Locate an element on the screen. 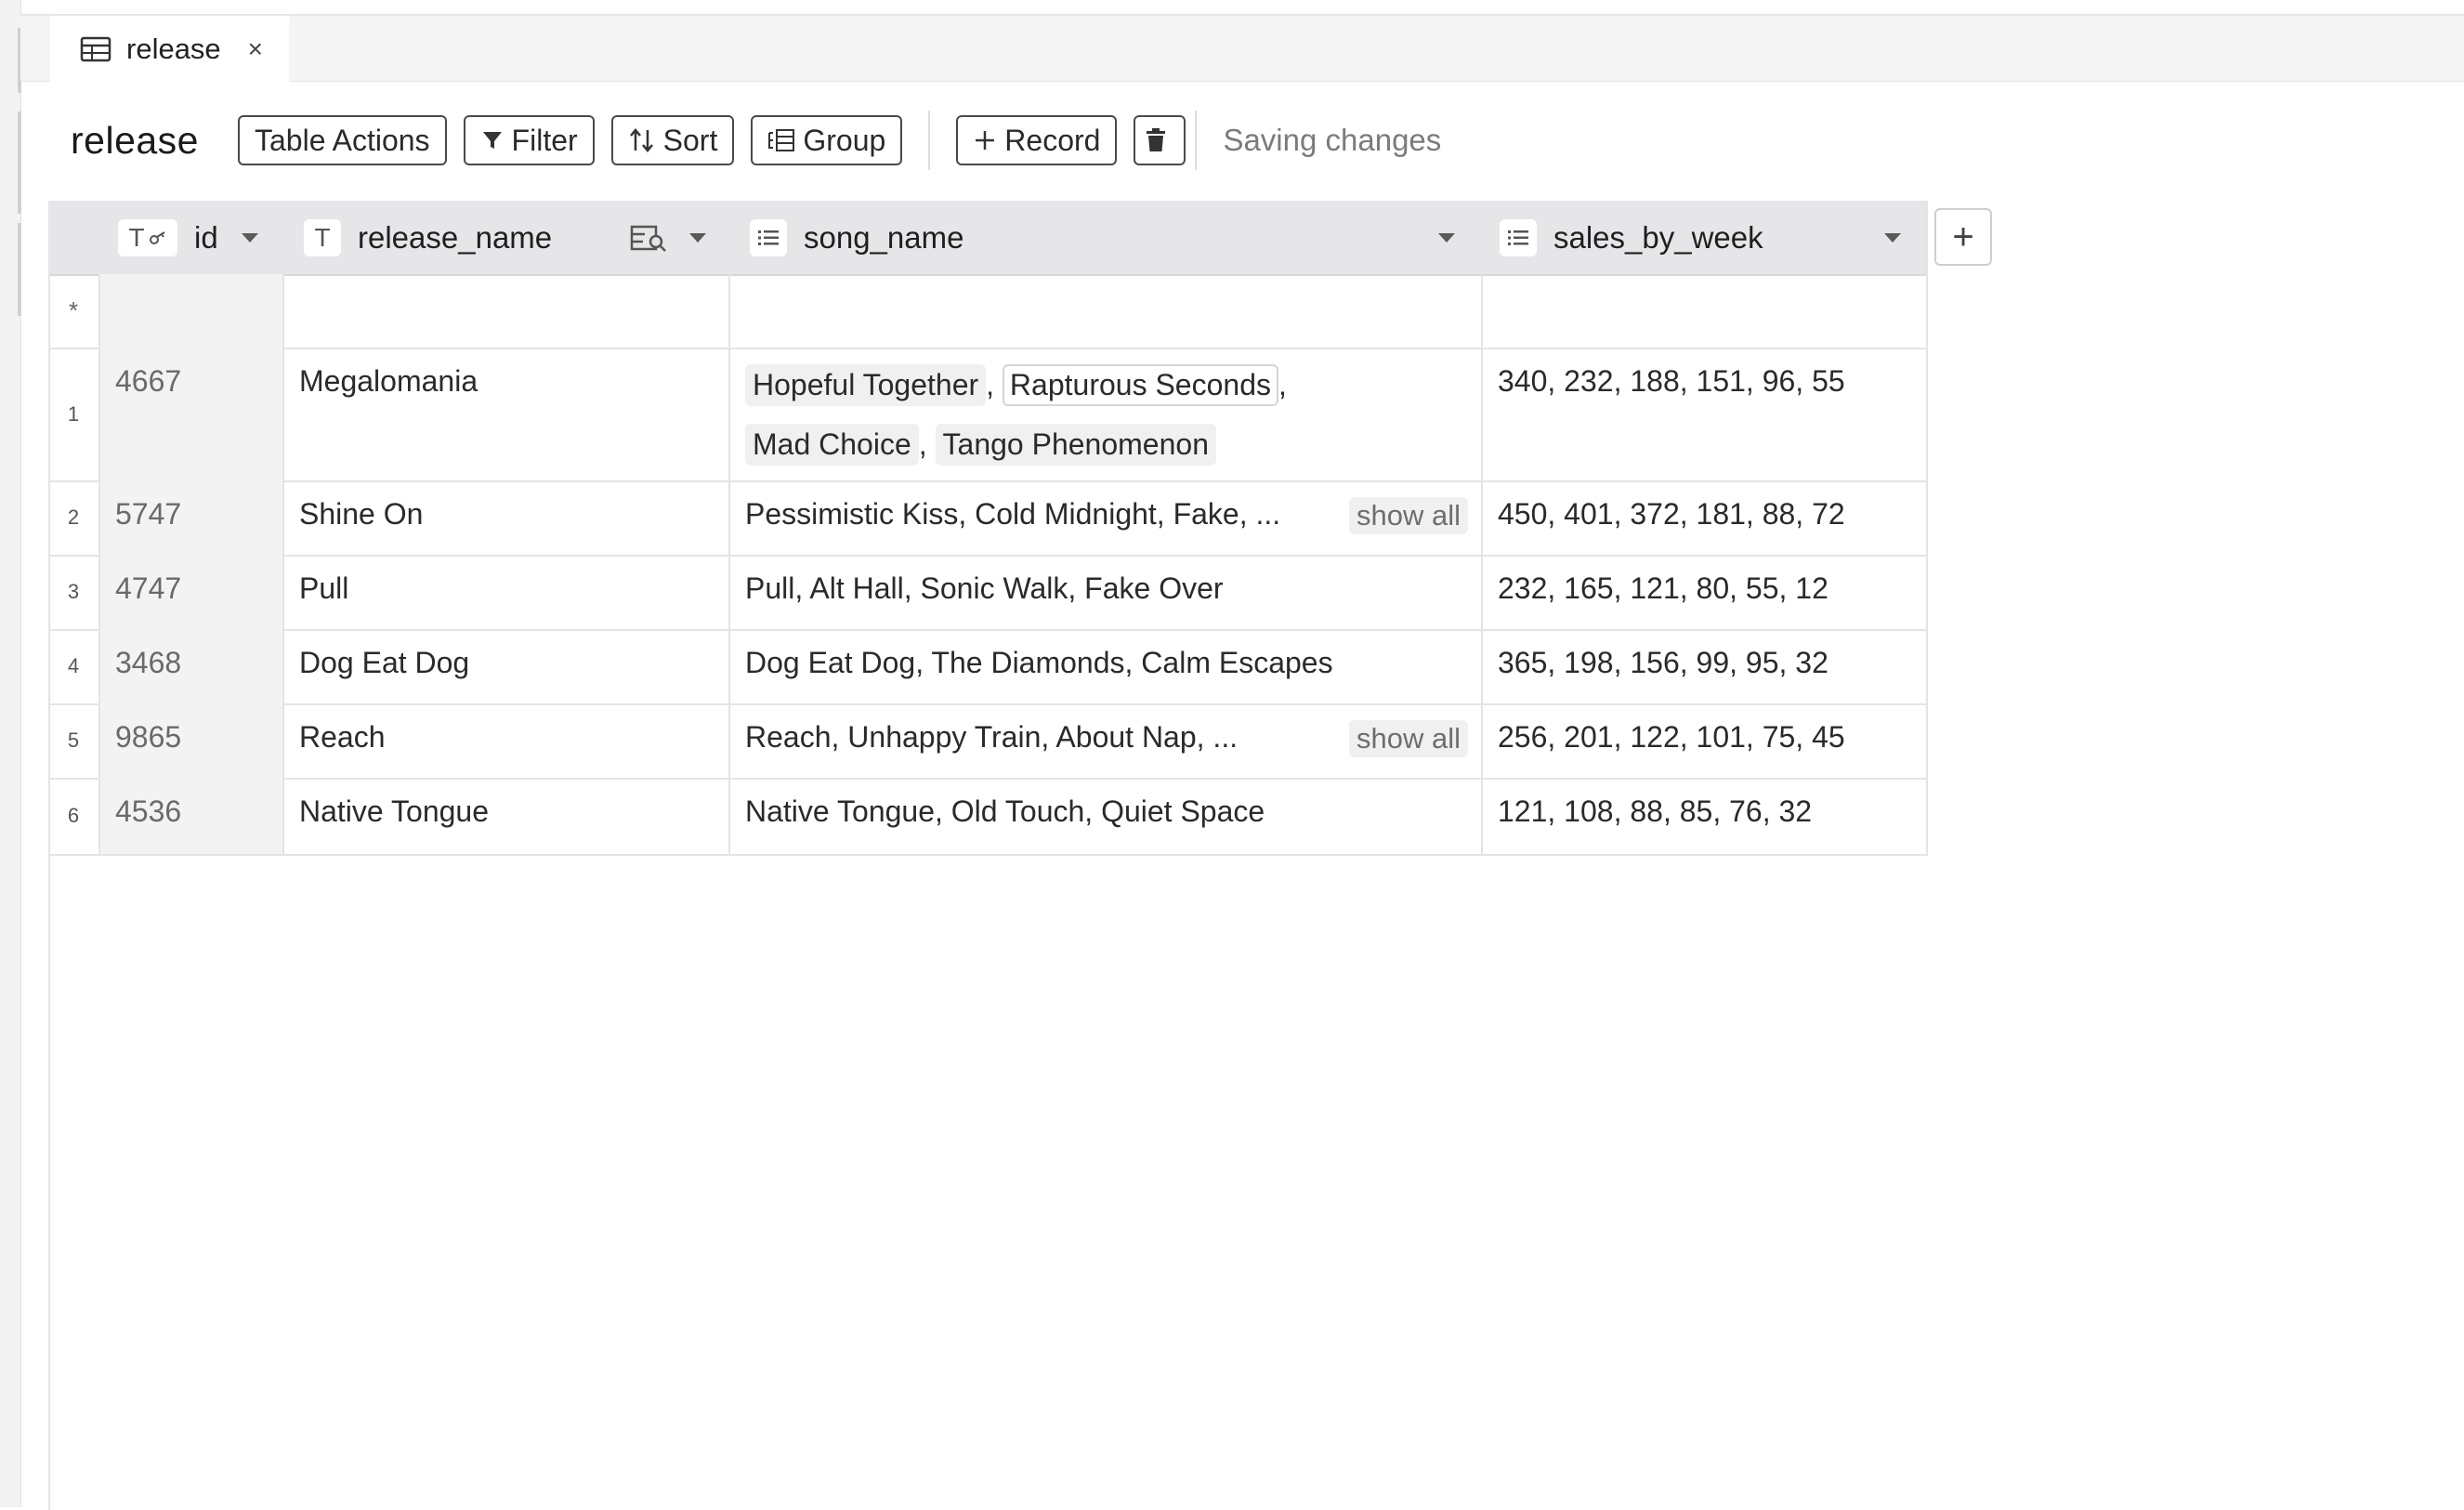 The width and height of the screenshot is (2464, 1510). table-actions-label: Table Actions is located at coordinates (342, 140).